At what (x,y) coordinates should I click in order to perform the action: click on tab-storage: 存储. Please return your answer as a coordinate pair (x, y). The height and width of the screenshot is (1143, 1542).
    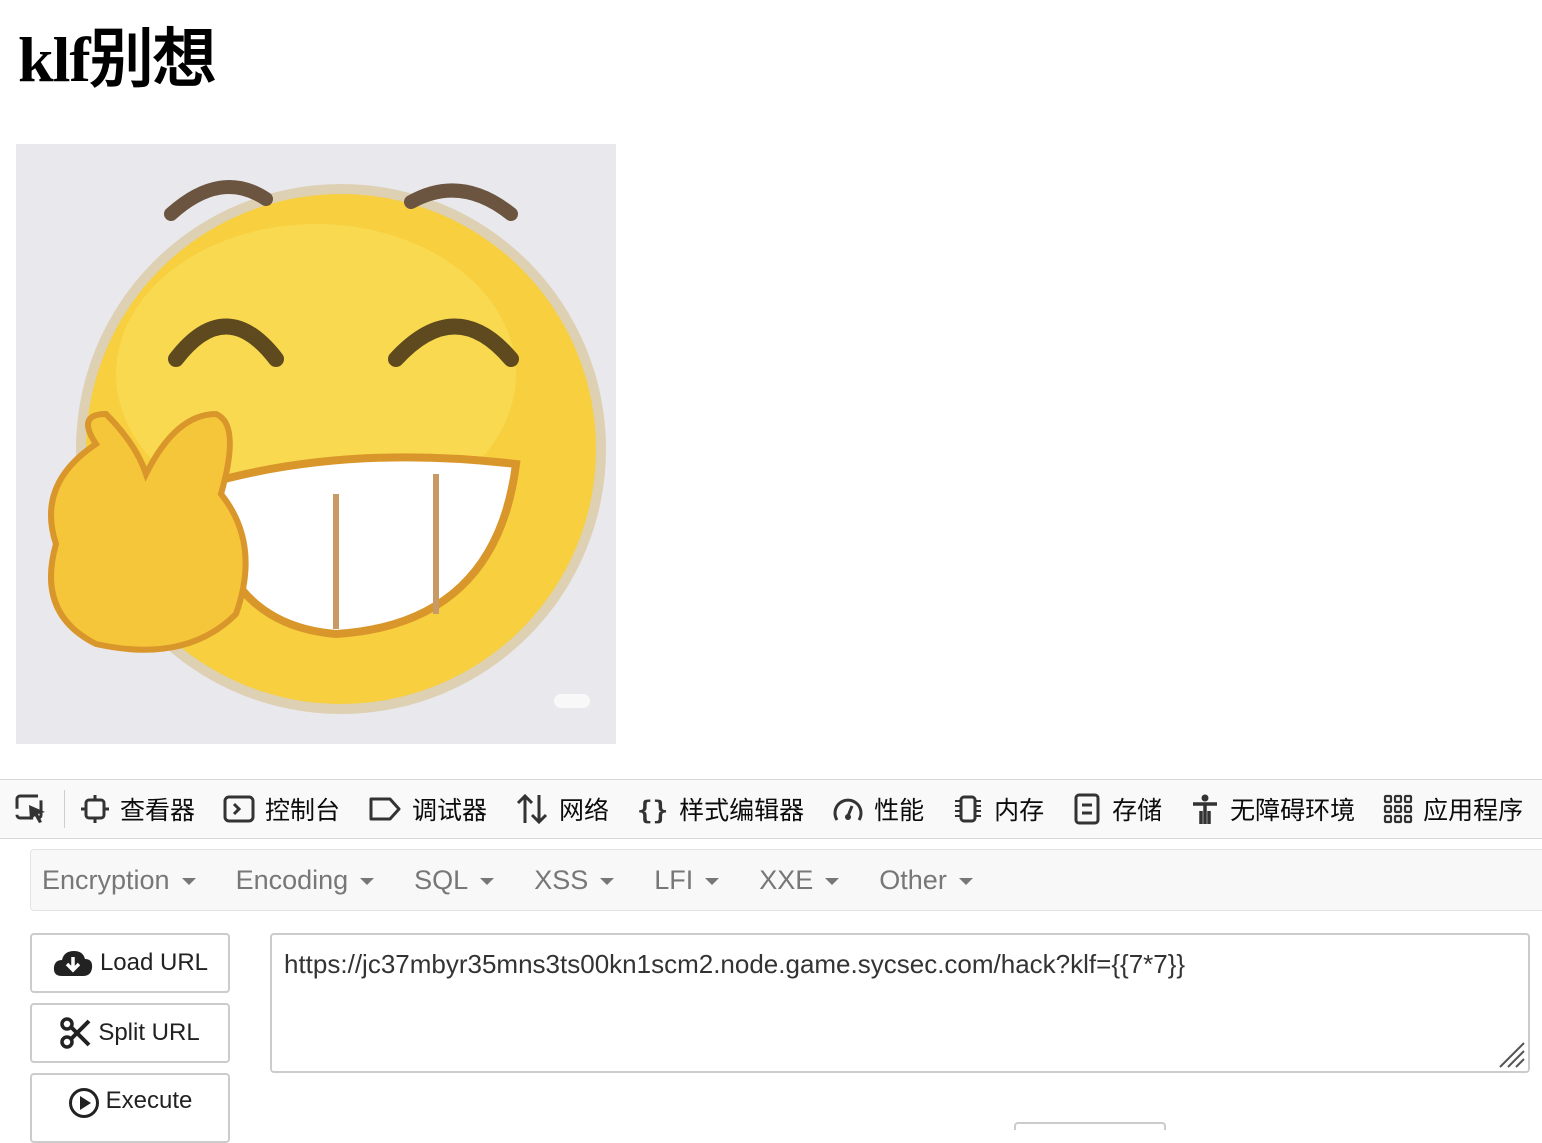
    Looking at the image, I should click on (1117, 809).